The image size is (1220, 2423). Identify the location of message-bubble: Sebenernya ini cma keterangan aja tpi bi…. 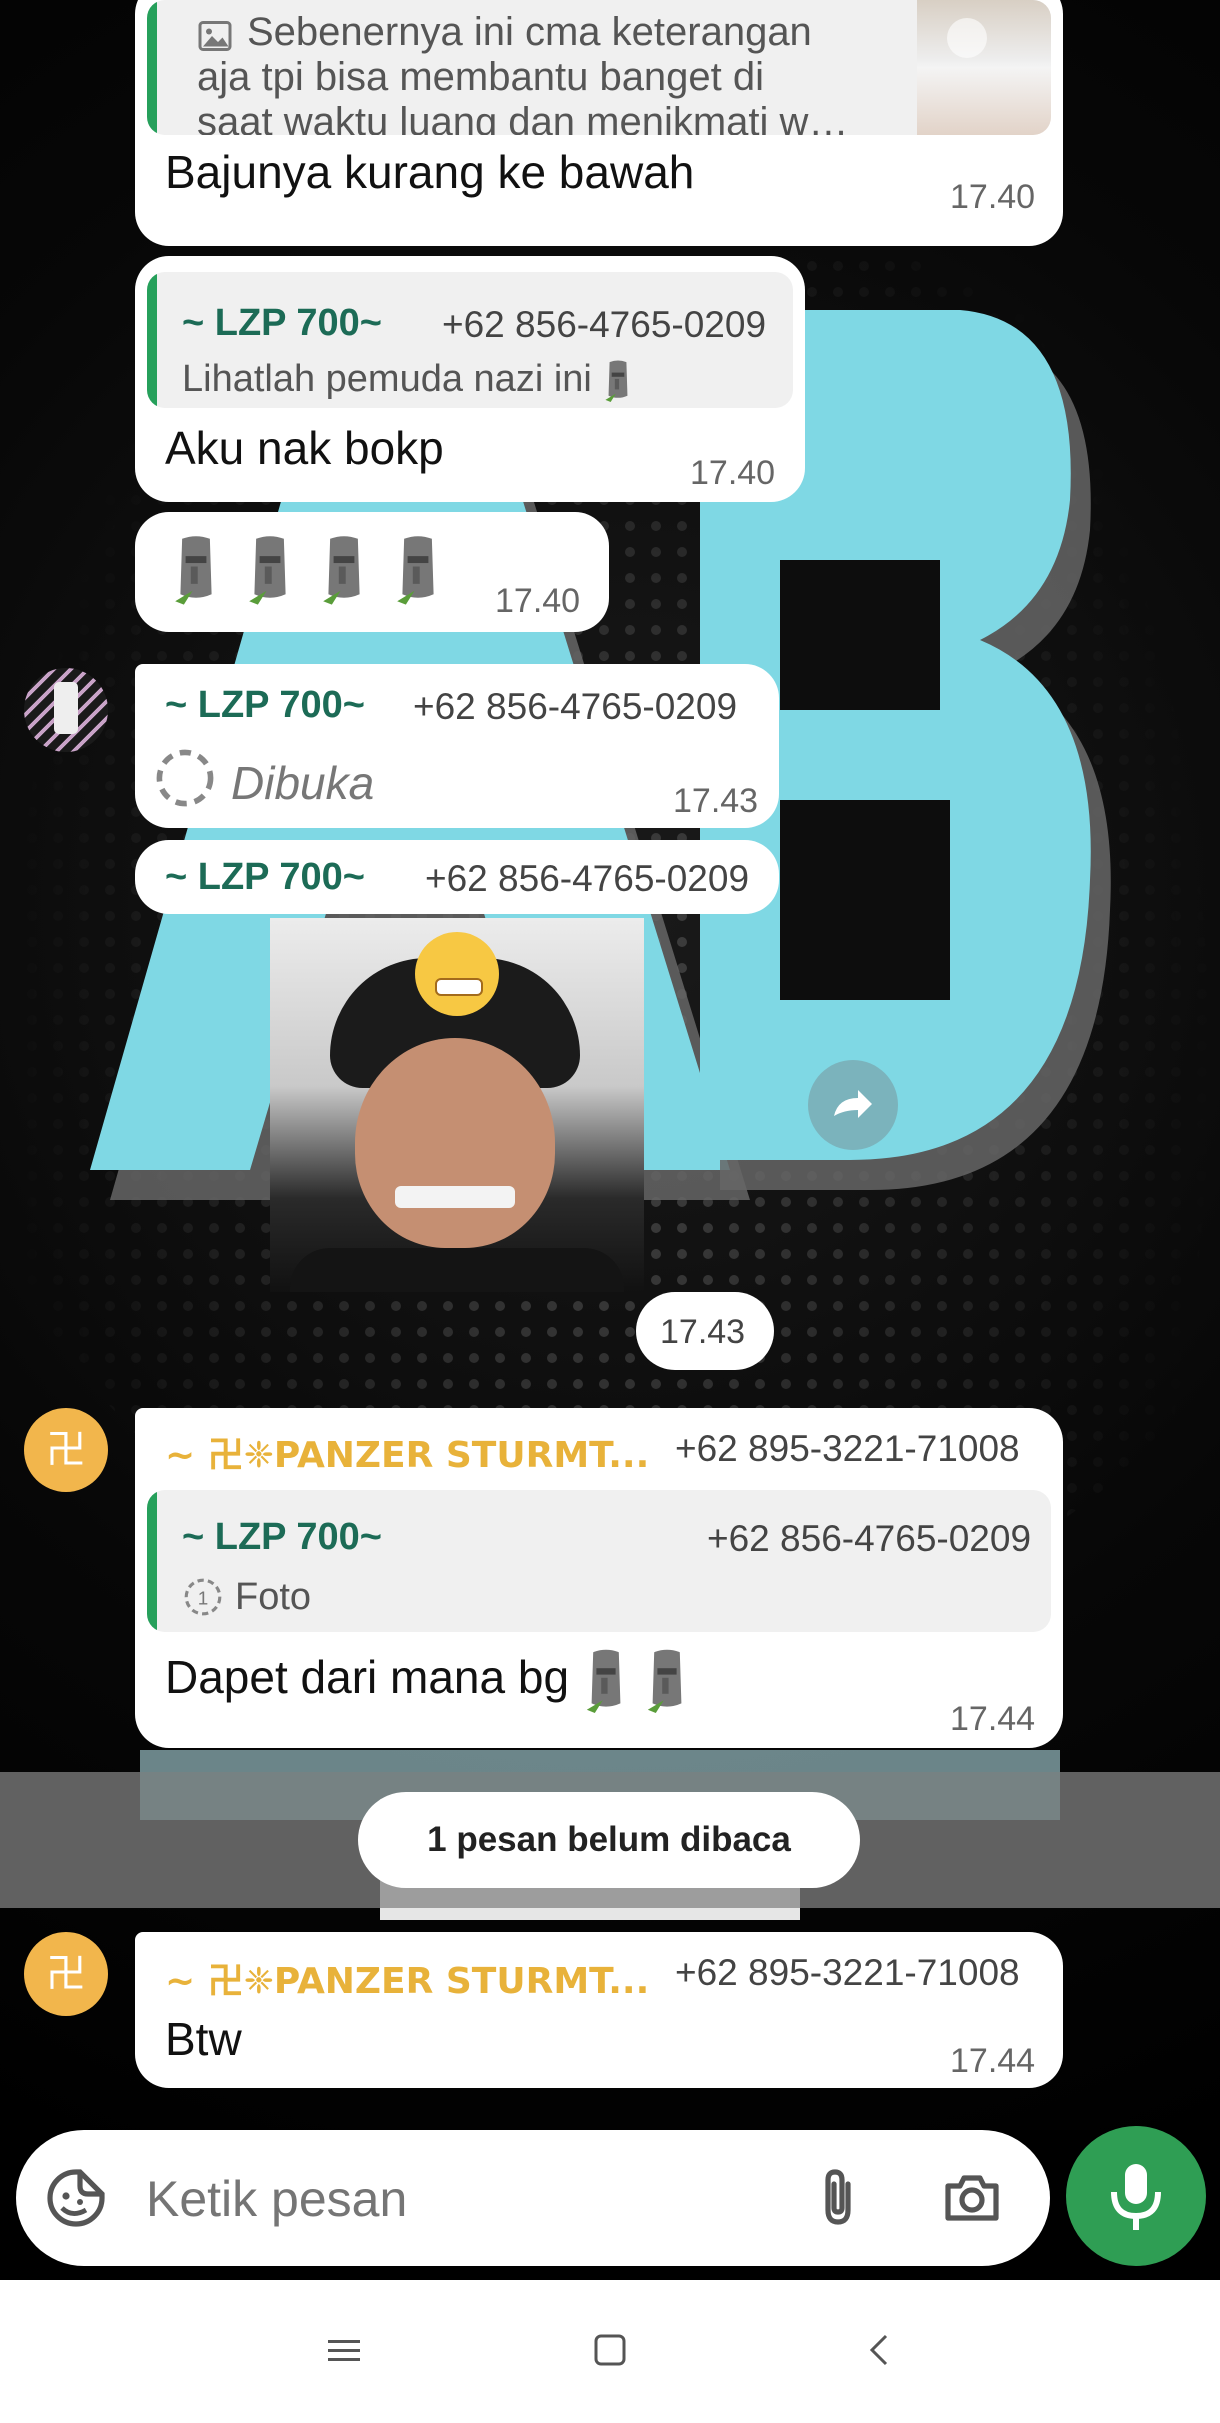
(599, 123).